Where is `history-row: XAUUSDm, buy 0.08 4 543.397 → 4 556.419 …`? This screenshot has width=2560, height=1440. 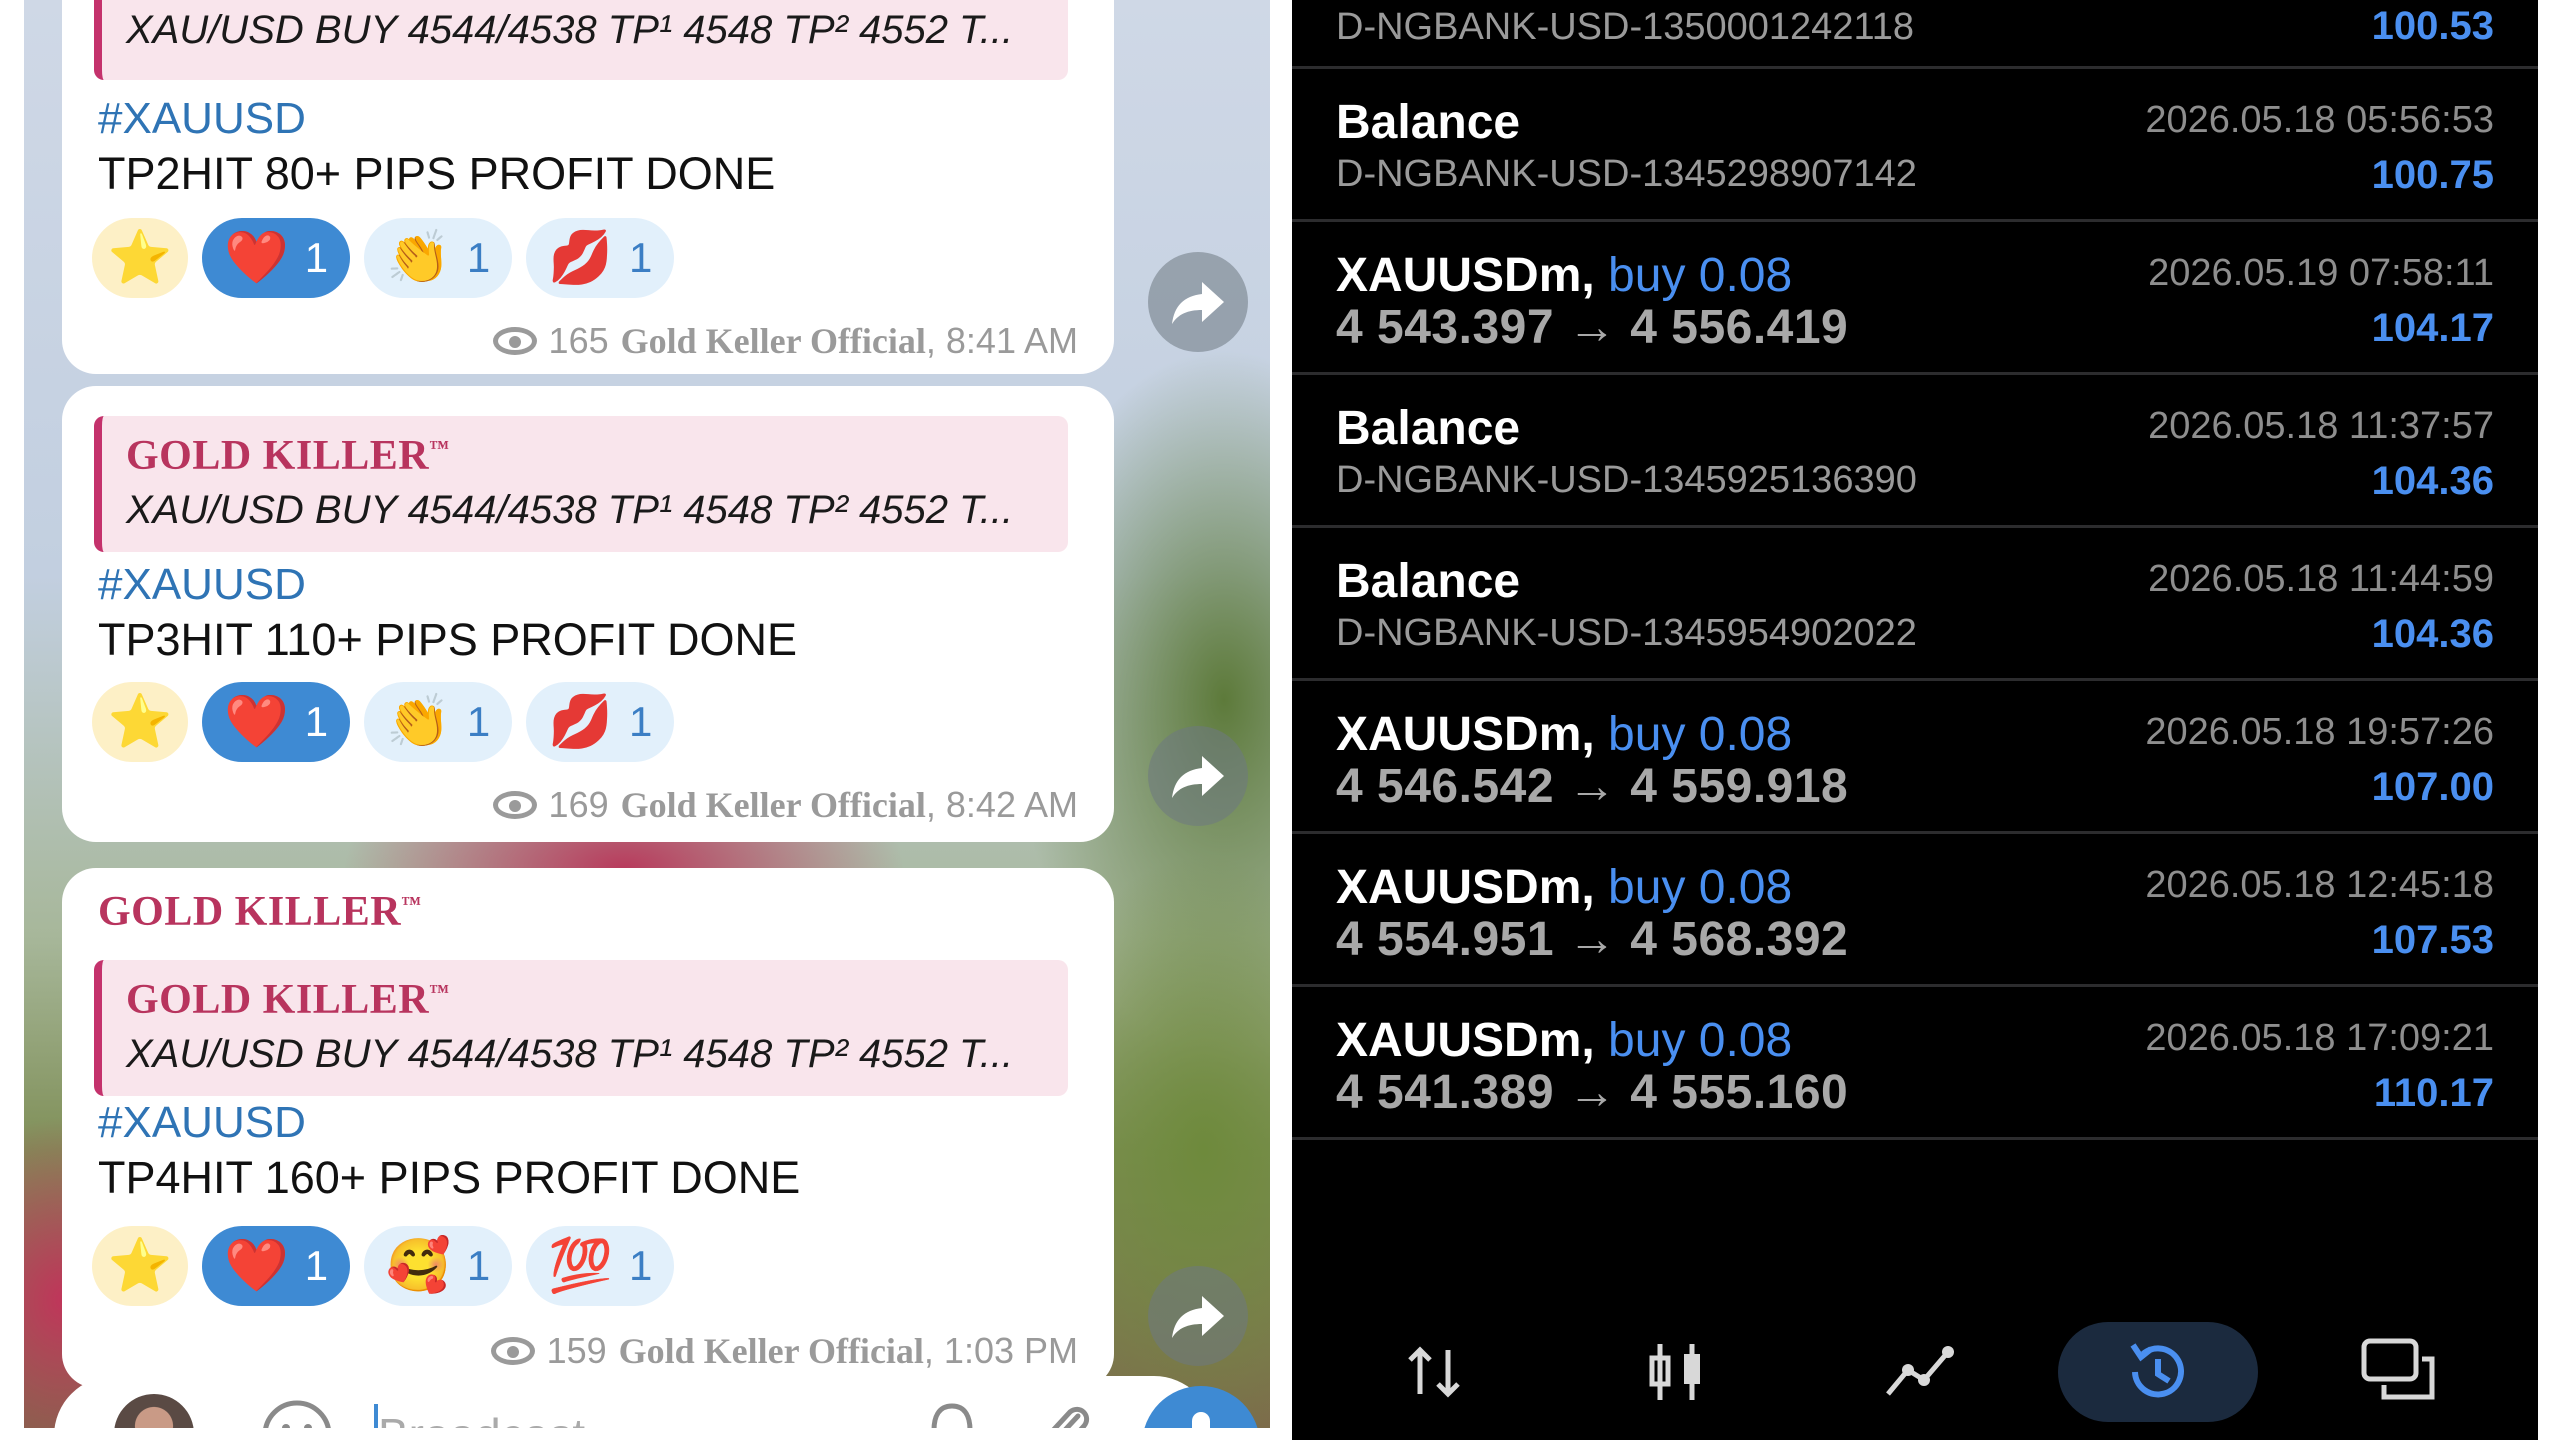
history-row: XAUUSDm, buy 0.08 4 543.397 → 4 556.419 … is located at coordinates (1915, 298).